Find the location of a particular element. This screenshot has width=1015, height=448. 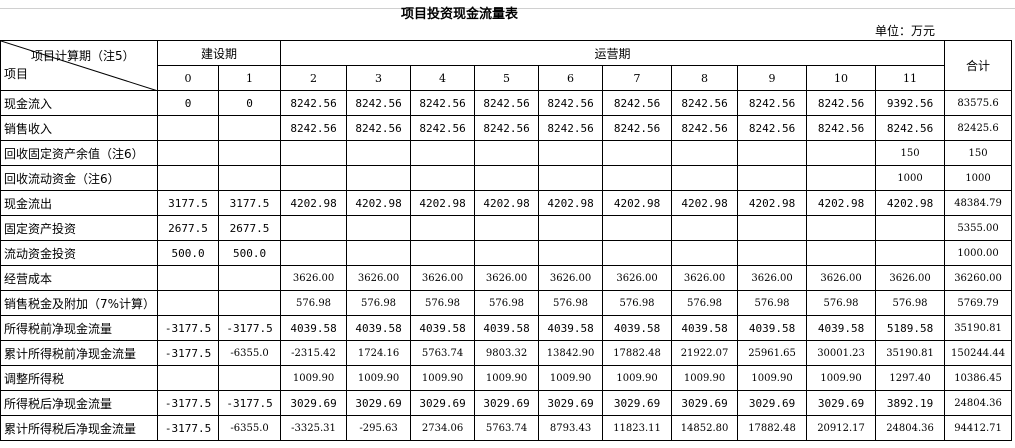

period-header-4: 4 is located at coordinates (443, 78).